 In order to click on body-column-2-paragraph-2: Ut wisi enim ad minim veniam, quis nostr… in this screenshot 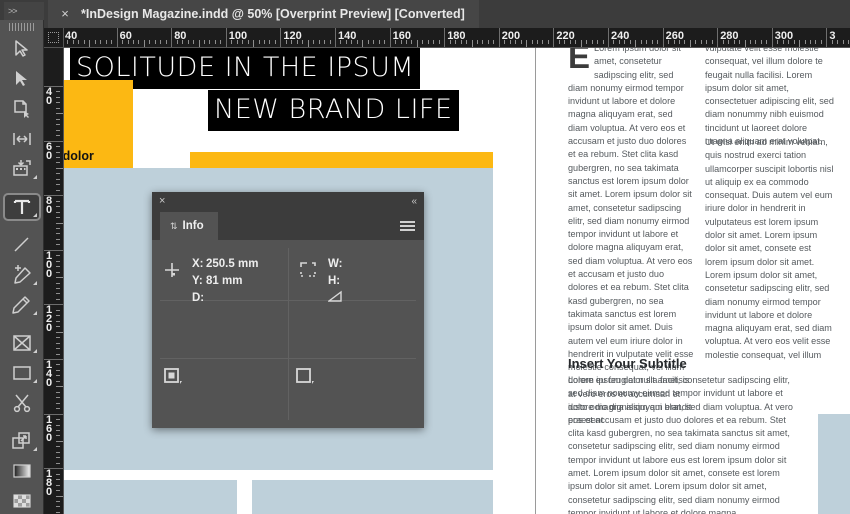, I will do `click(770, 249)`.